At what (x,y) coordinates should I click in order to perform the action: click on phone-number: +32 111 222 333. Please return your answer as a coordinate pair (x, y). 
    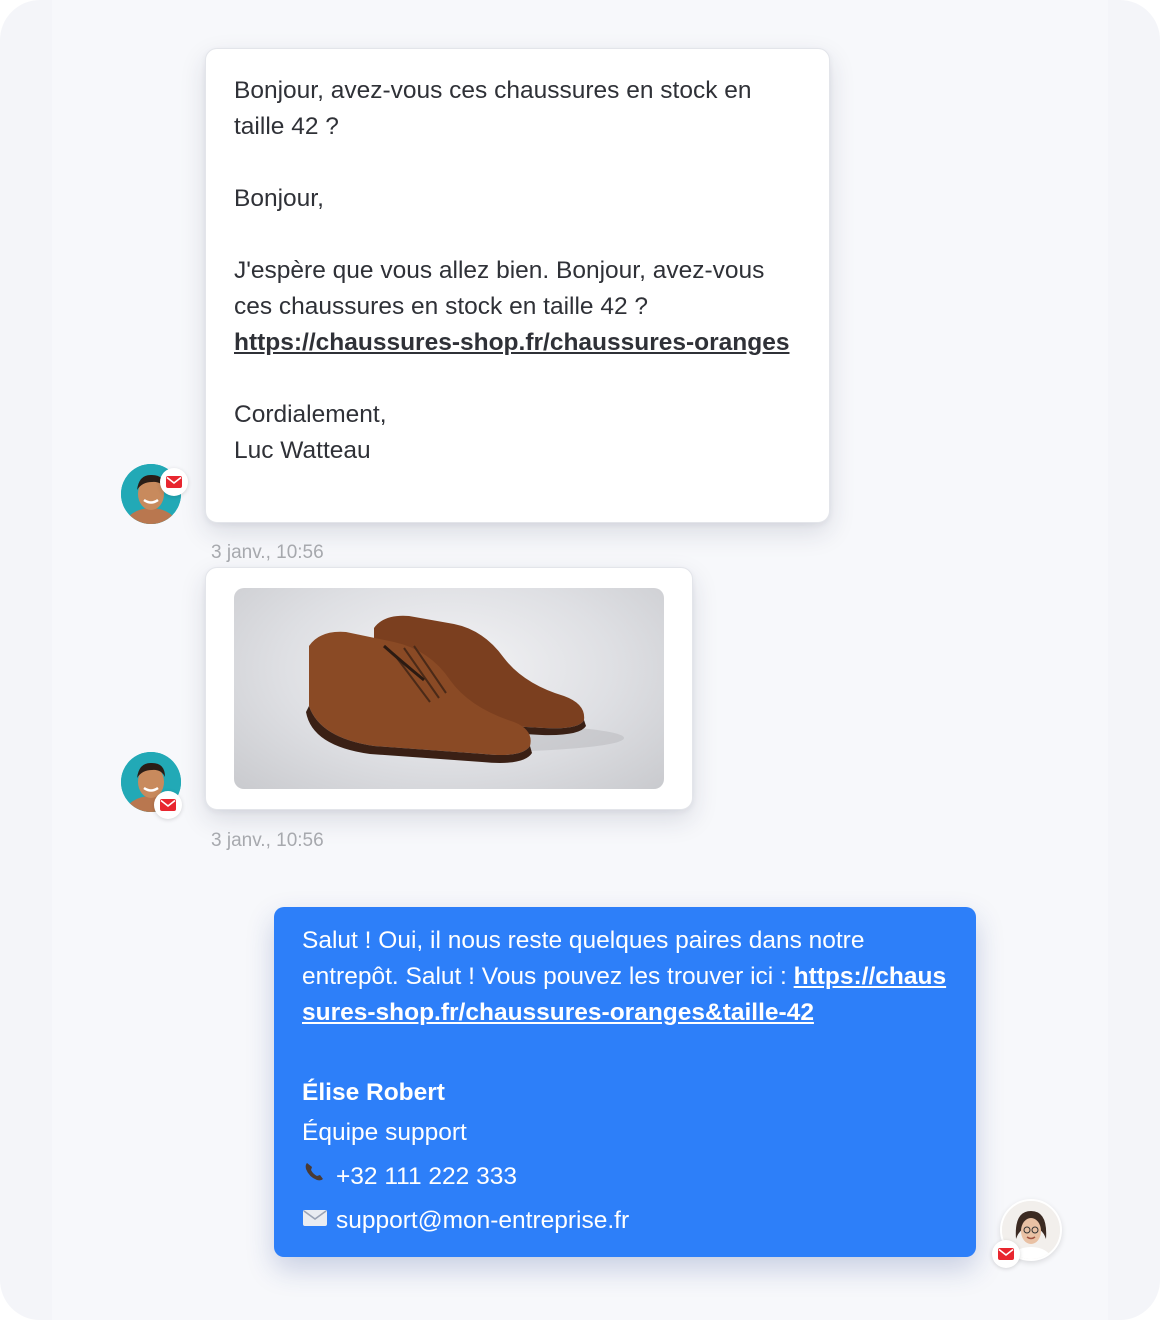
    Looking at the image, I should click on (426, 1176).